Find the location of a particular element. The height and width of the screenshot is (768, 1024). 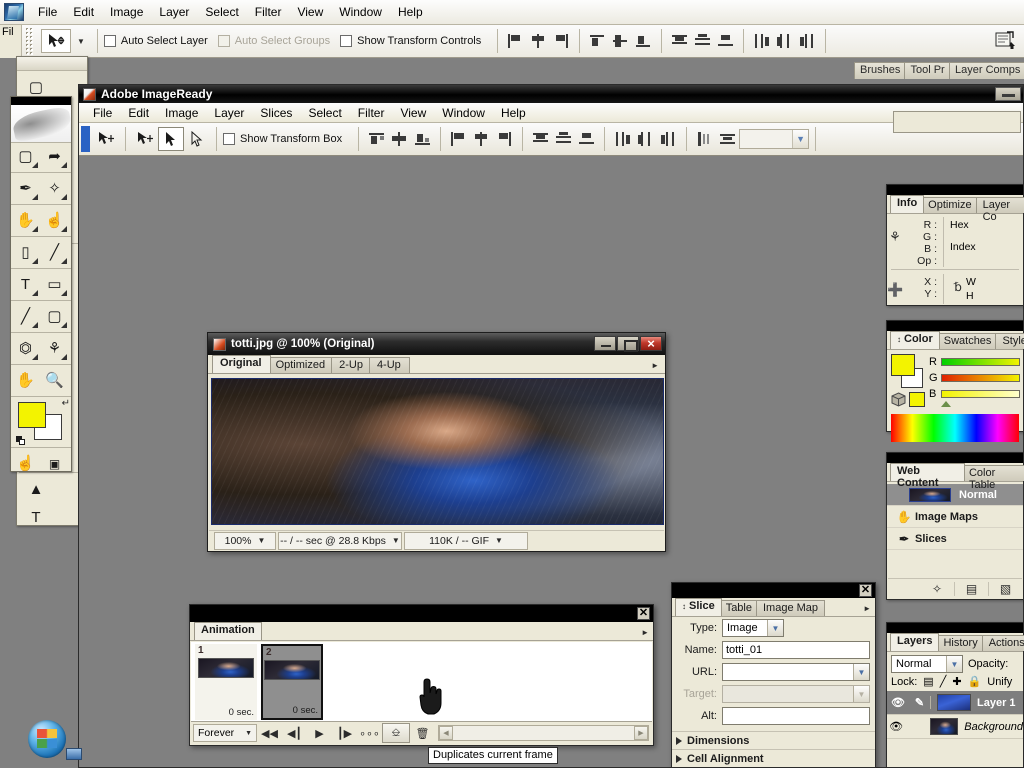

slice-url-input: ▼ is located at coordinates (796, 672).